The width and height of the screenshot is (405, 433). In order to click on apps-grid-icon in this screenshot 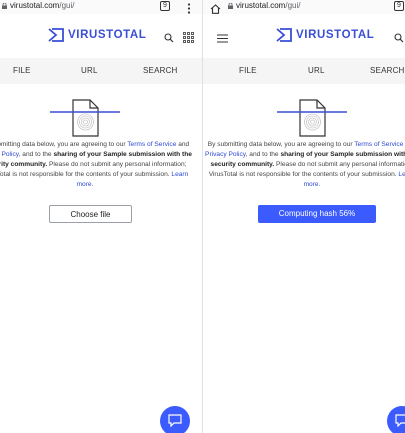, I will do `click(188, 39)`.